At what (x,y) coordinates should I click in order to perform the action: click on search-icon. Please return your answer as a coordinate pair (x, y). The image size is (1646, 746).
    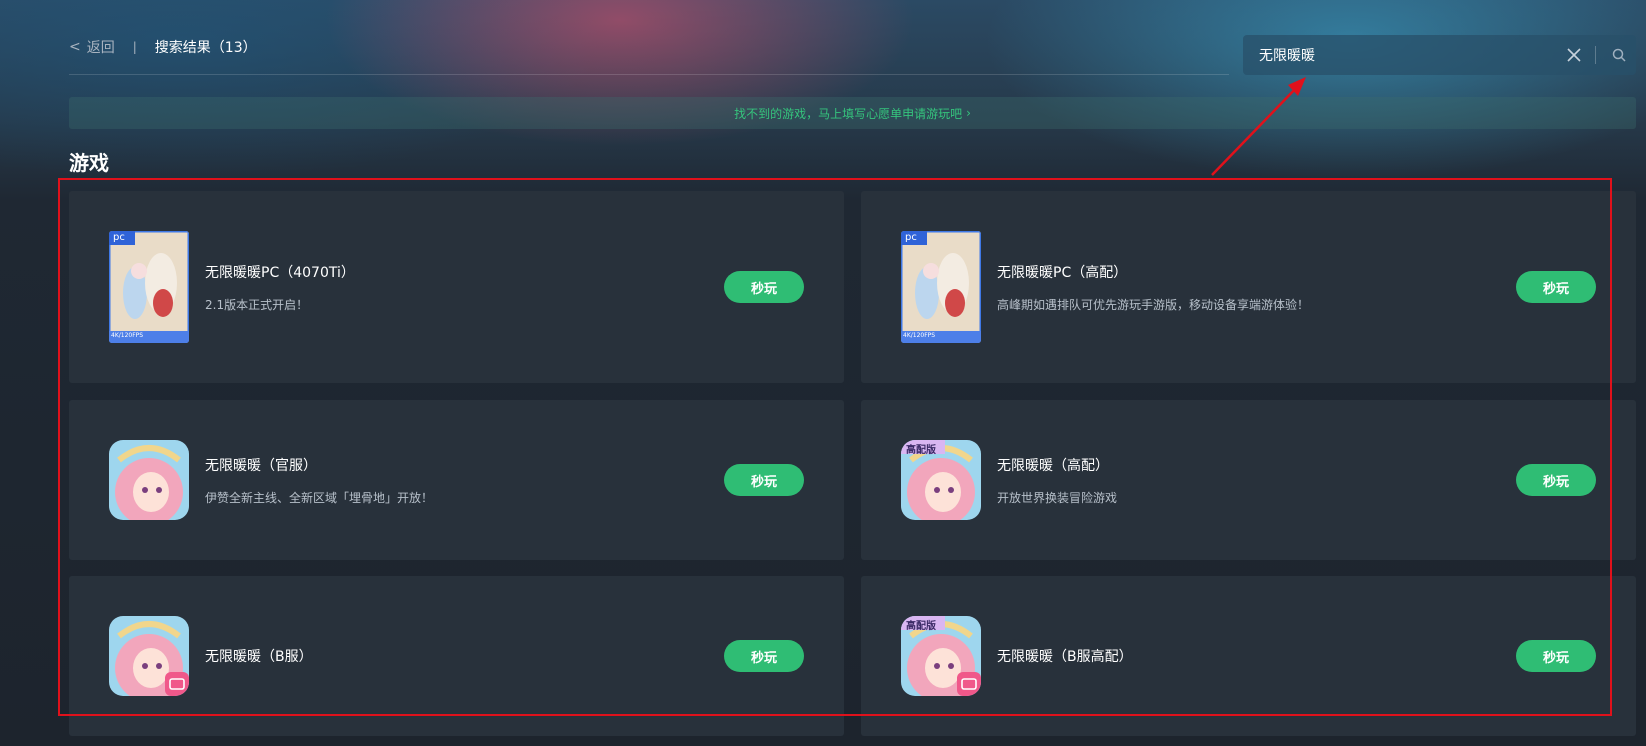
    Looking at the image, I should click on (1619, 55).